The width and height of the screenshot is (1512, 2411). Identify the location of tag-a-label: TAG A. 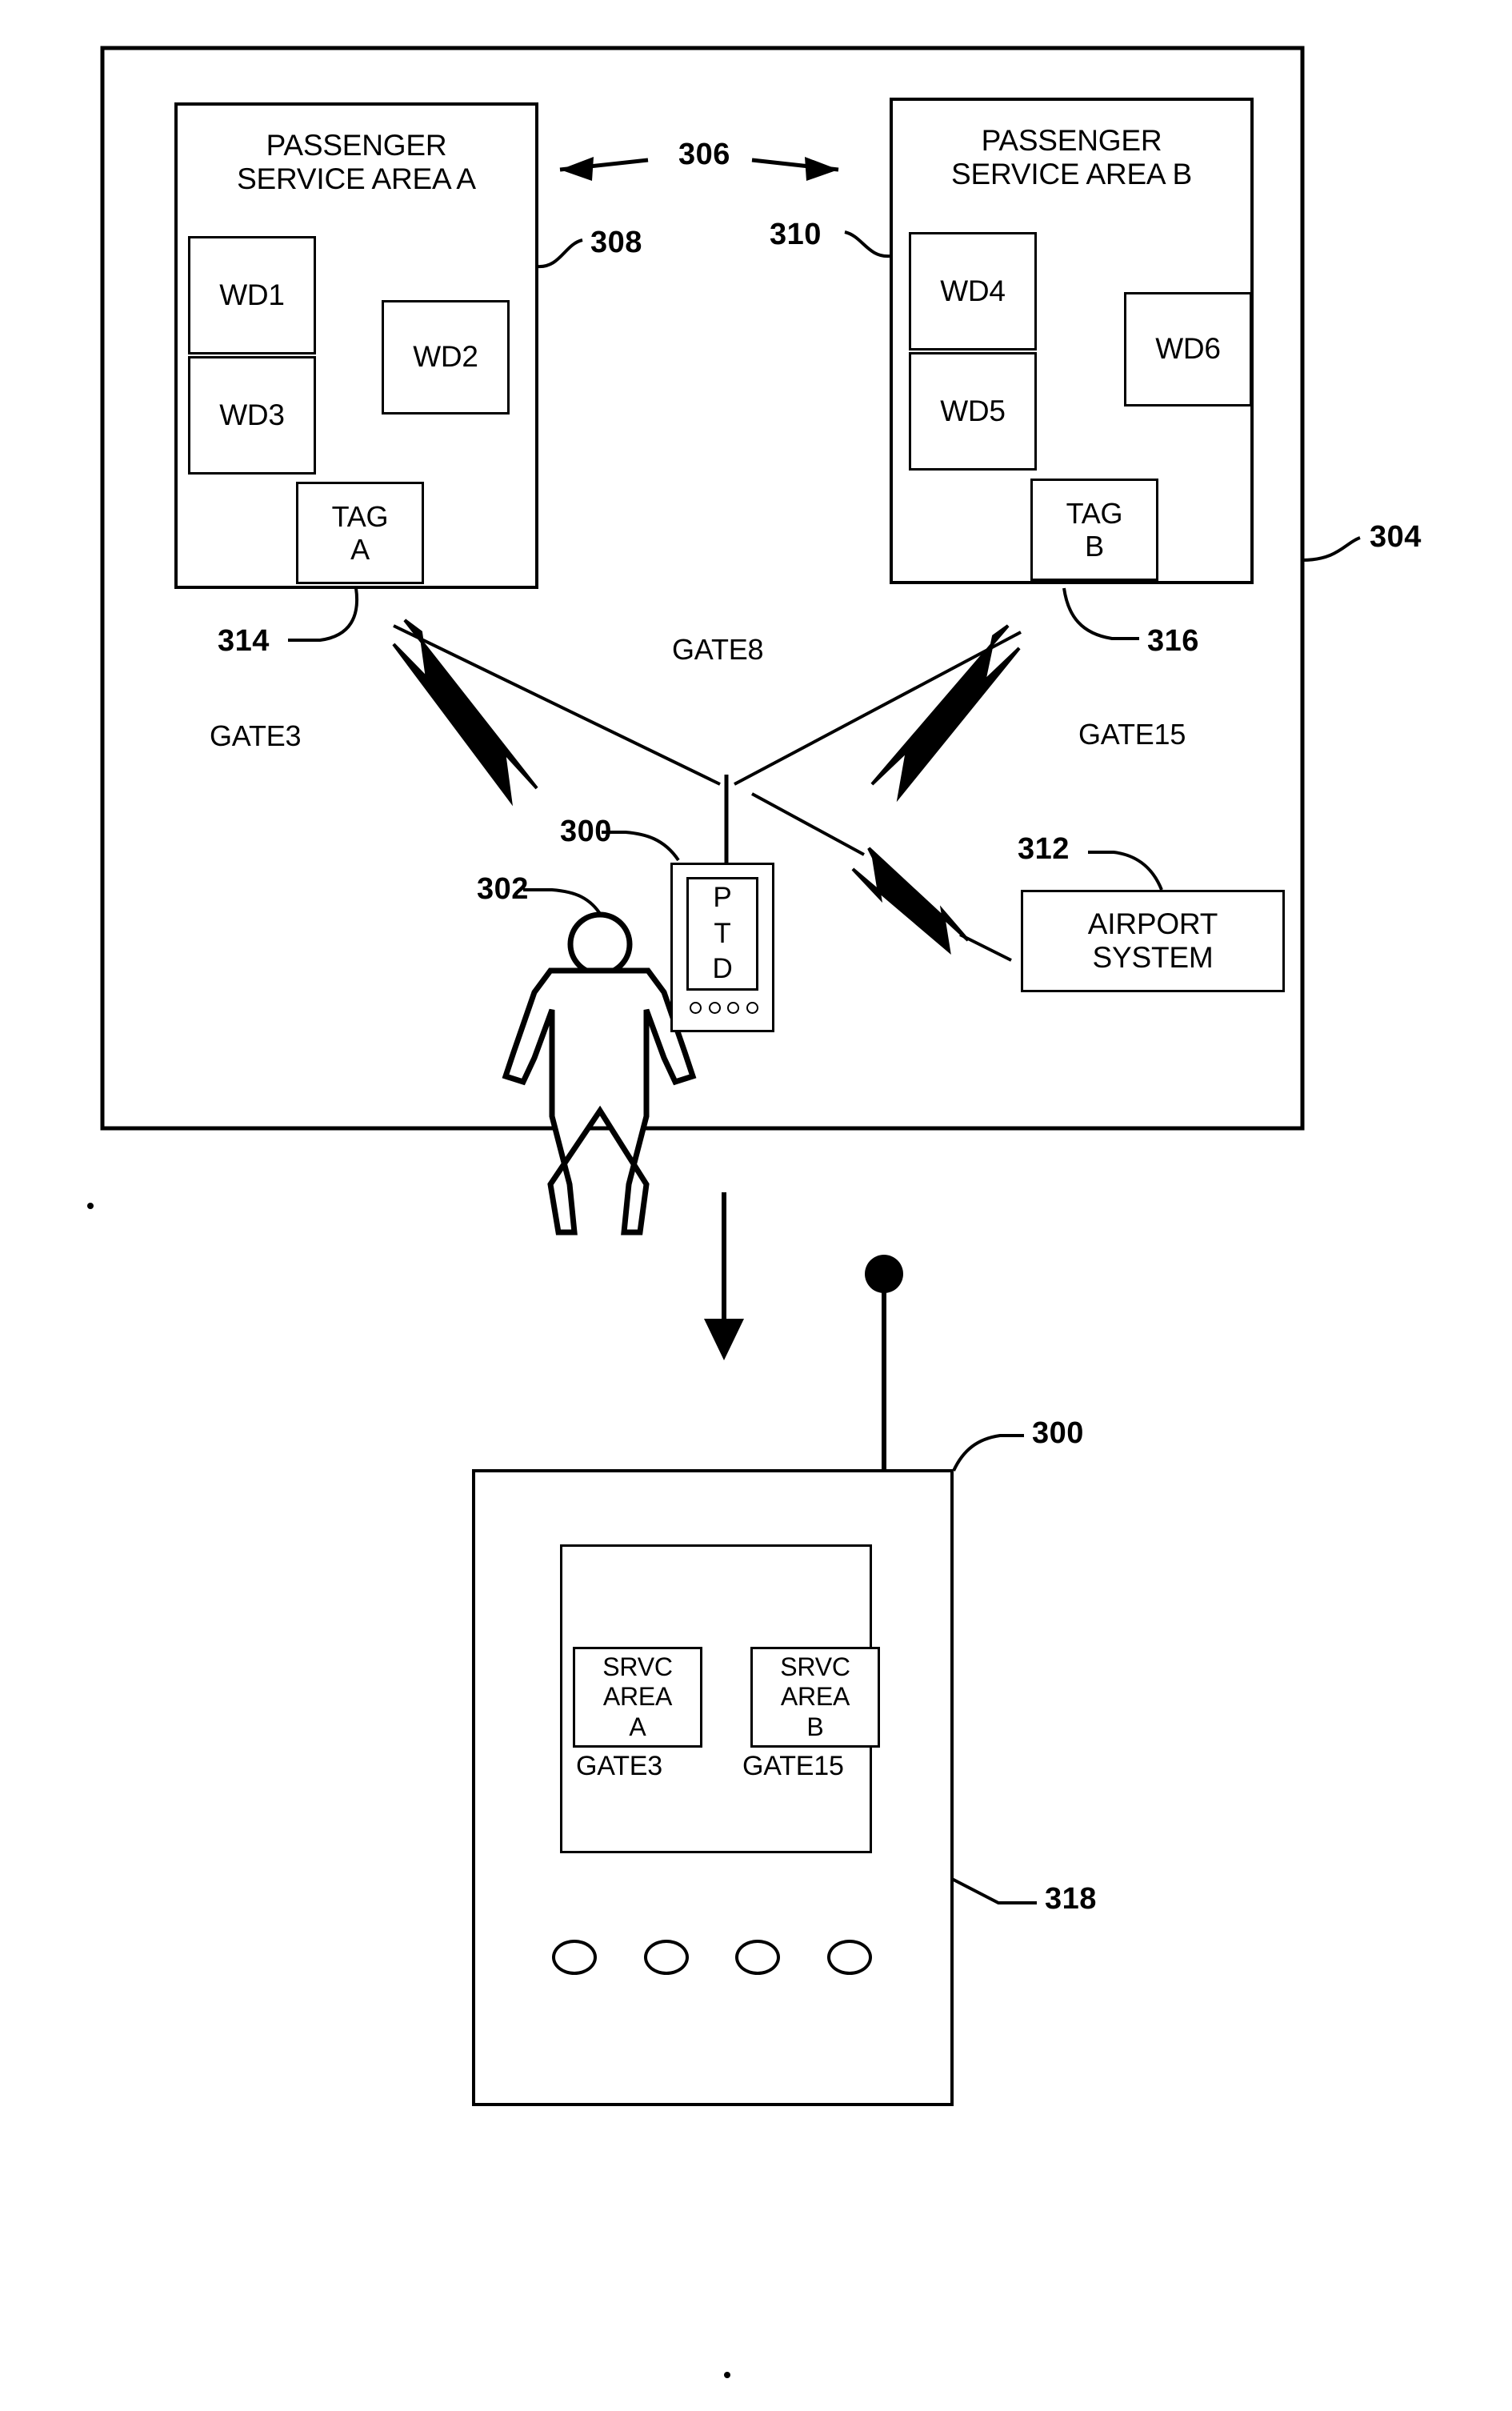
(360, 532).